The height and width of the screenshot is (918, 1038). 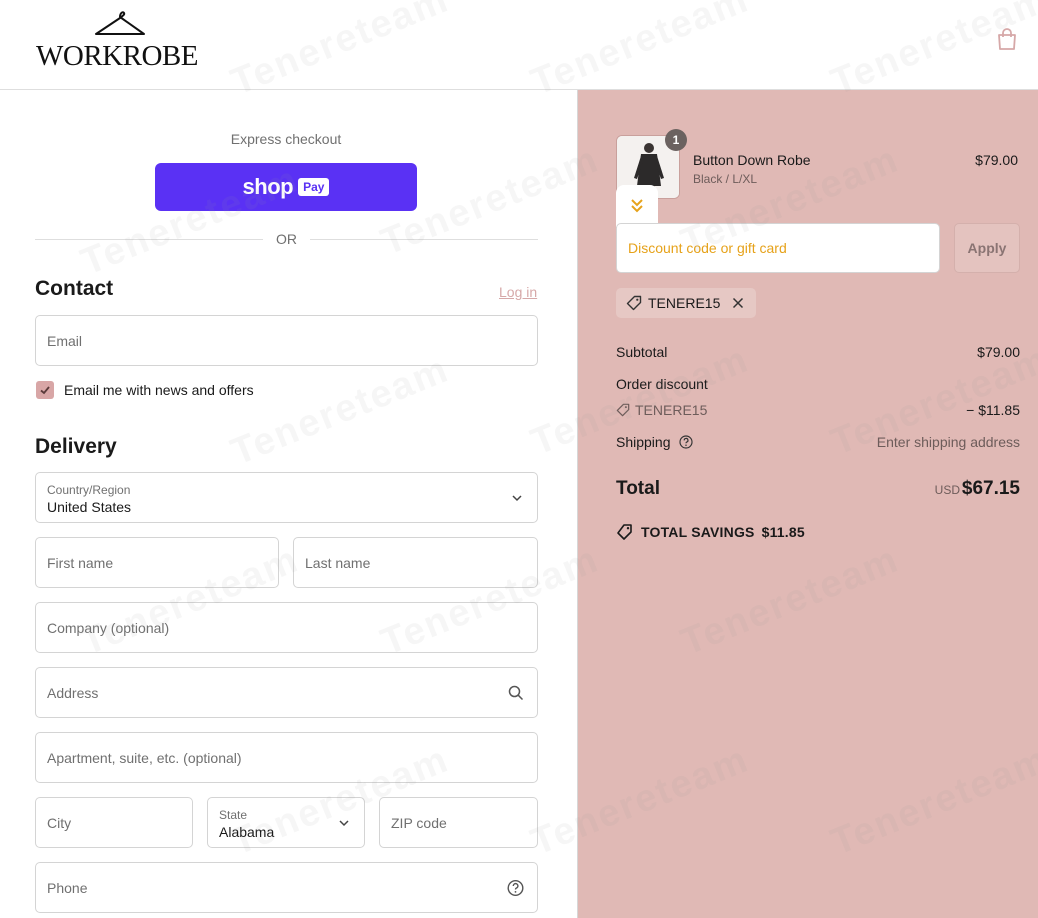 I want to click on order-discount-label: Order discount, so click(x=662, y=384).